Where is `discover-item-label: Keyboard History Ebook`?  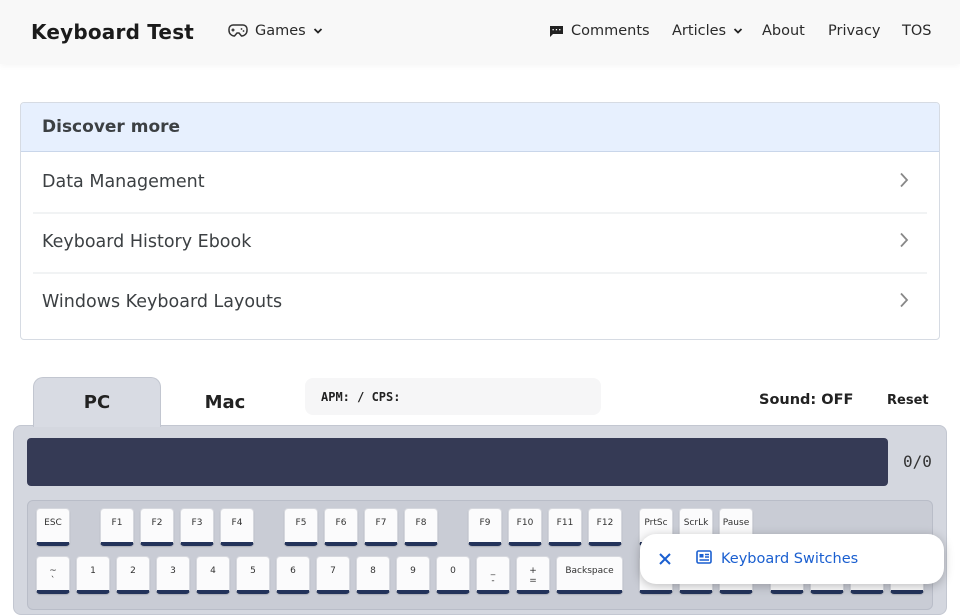 discover-item-label: Keyboard History Ebook is located at coordinates (147, 242).